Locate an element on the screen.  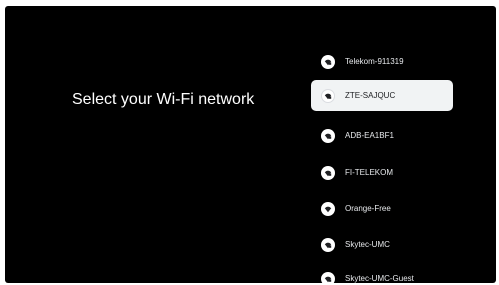
network-ssid: ZTE-SAJQUC is located at coordinates (370, 95).